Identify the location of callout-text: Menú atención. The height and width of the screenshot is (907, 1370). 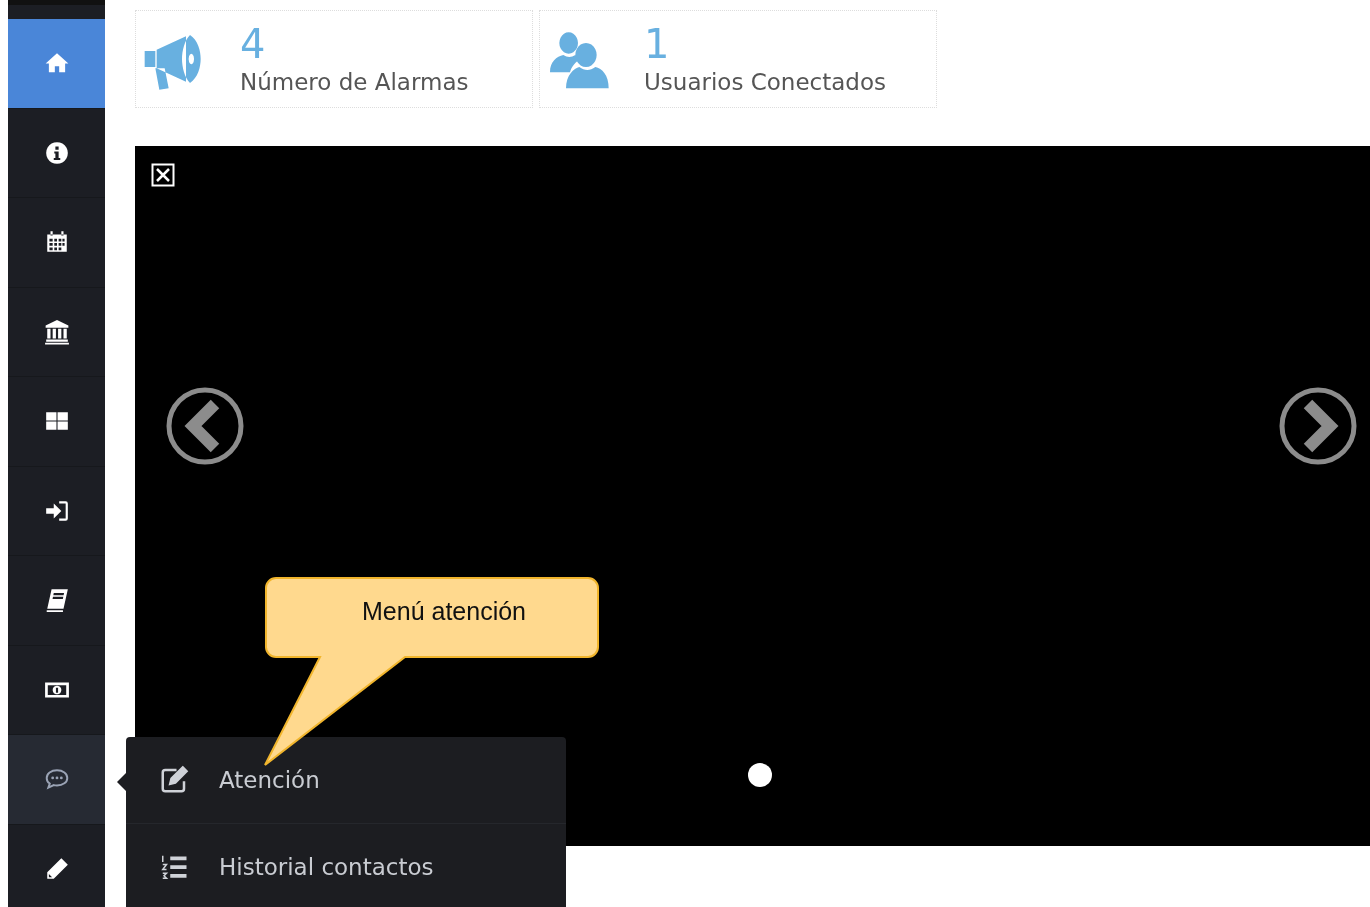
(444, 611).